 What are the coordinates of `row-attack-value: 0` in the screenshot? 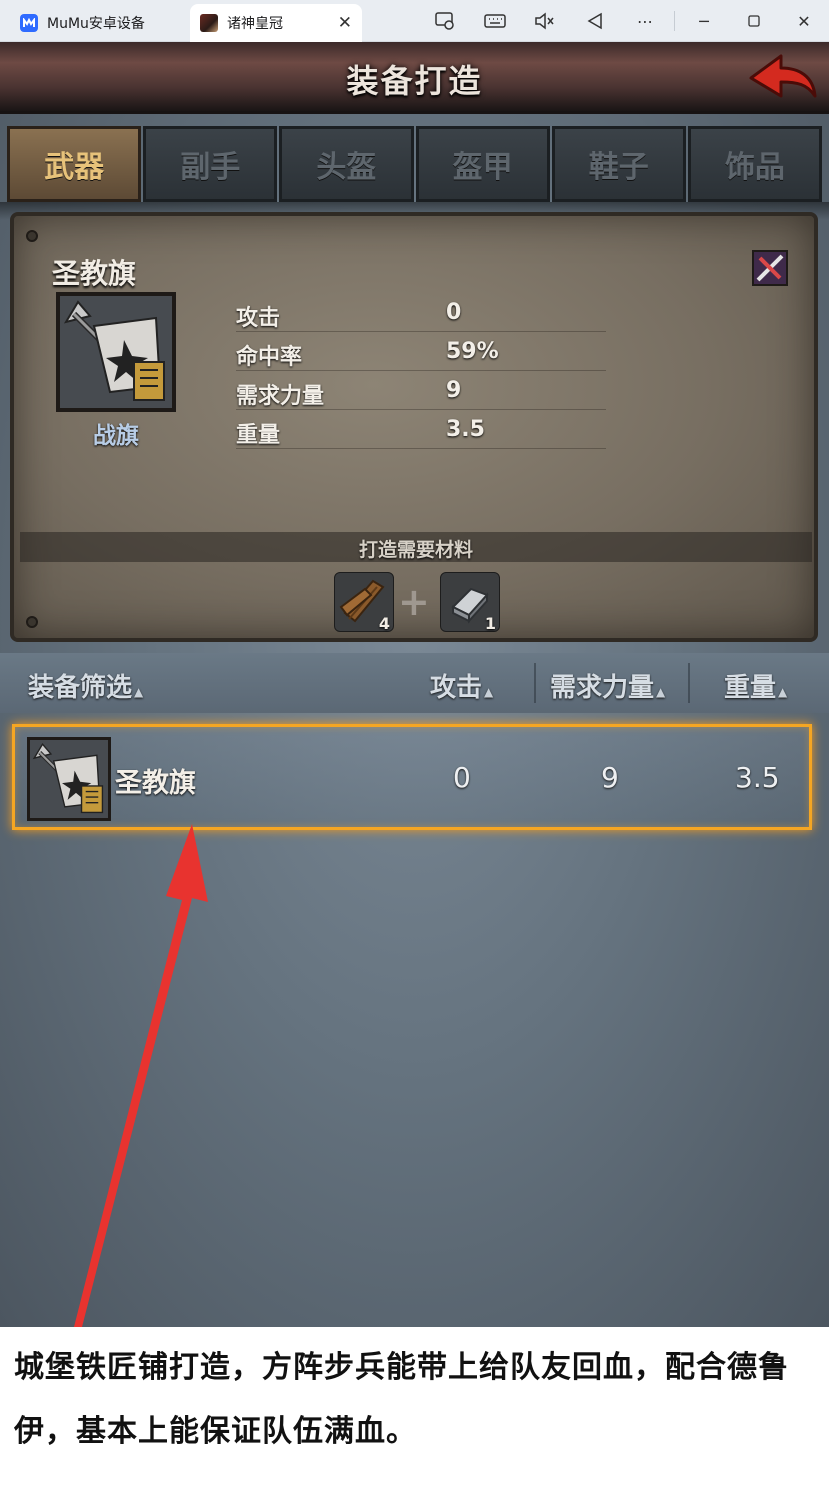 It's located at (462, 777).